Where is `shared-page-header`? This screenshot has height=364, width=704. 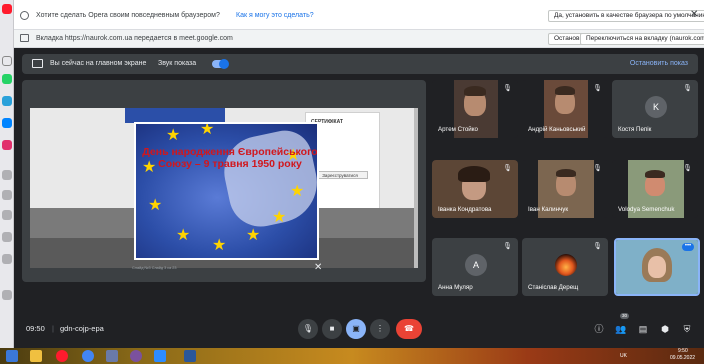 shared-page-header is located at coordinates (175, 115).